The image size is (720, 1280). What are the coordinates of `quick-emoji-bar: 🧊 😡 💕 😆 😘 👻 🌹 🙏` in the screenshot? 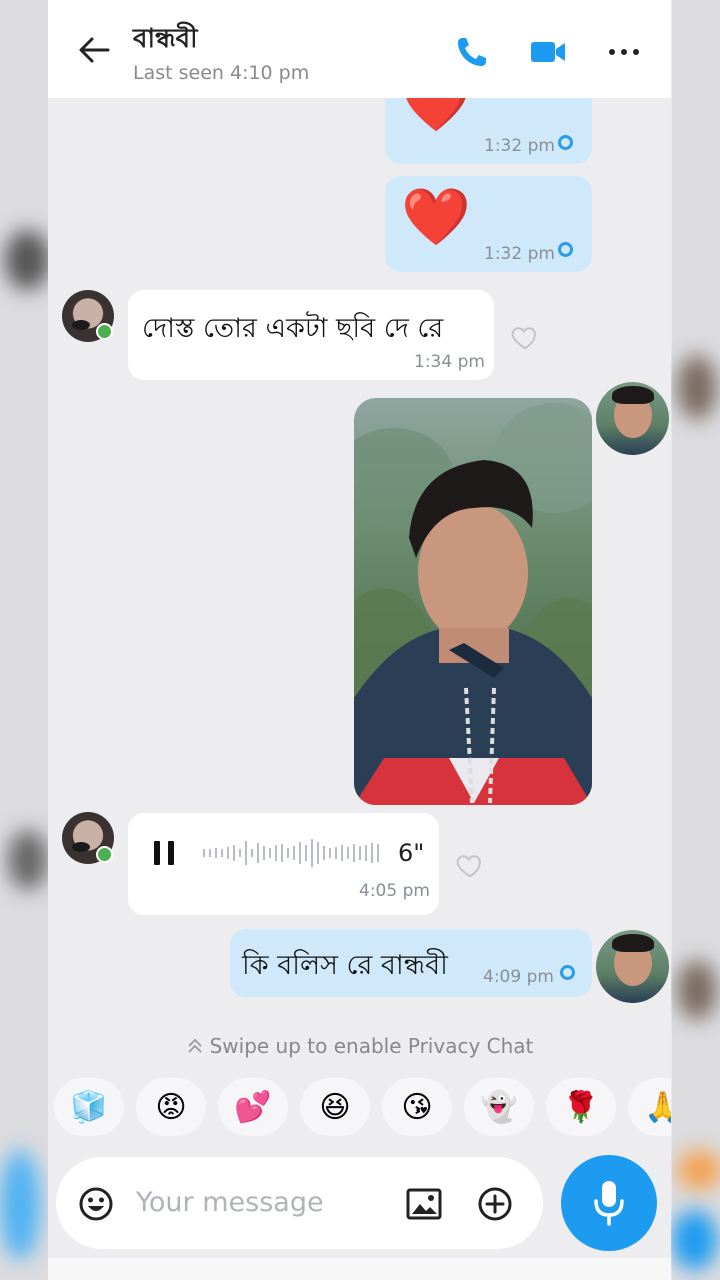 It's located at (359, 1108).